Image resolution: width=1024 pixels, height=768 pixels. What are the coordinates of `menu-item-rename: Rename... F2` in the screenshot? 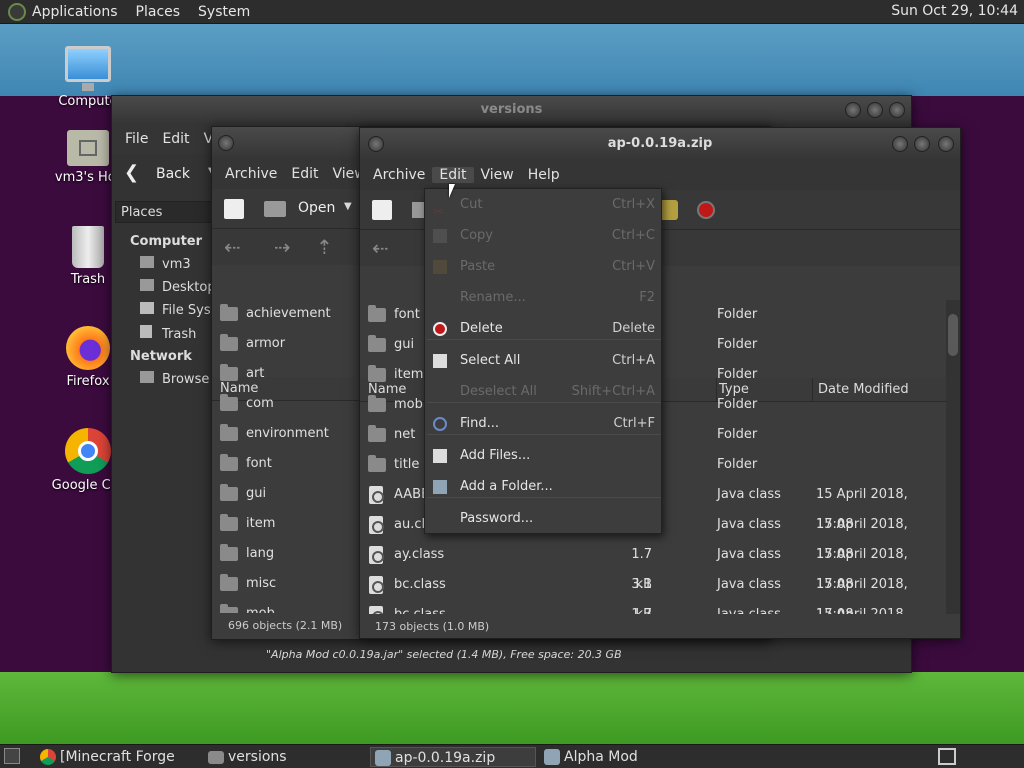 It's located at (544, 298).